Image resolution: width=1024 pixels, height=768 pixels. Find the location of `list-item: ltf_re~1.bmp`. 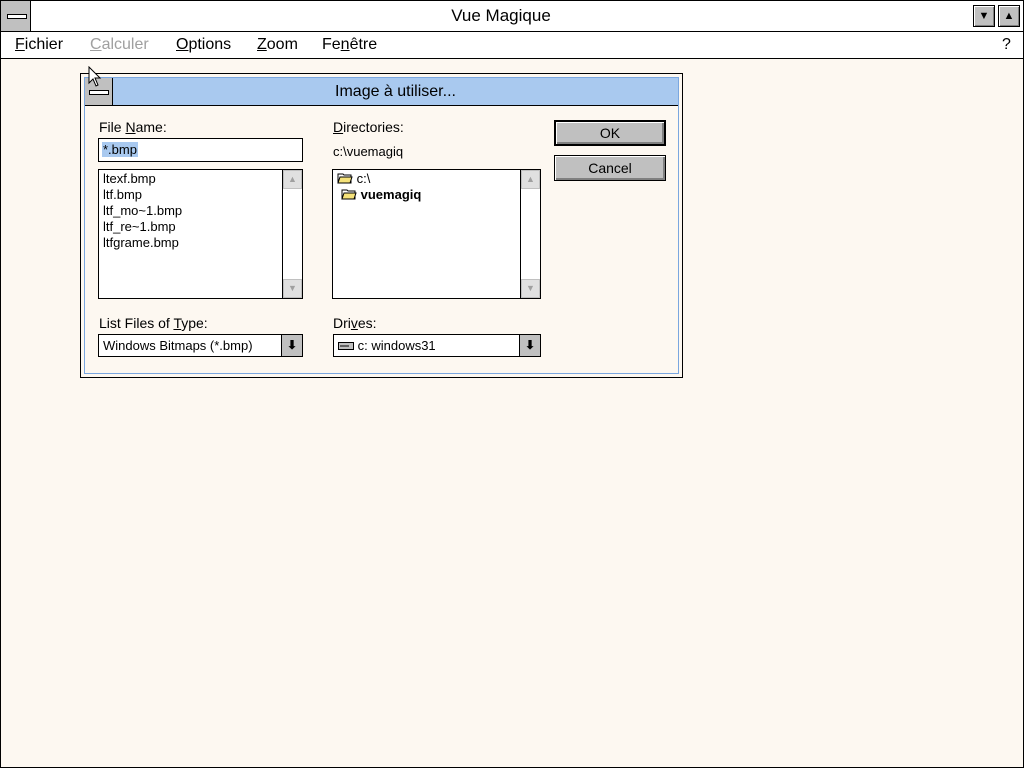

list-item: ltf_re~1.bmp is located at coordinates (139, 226).